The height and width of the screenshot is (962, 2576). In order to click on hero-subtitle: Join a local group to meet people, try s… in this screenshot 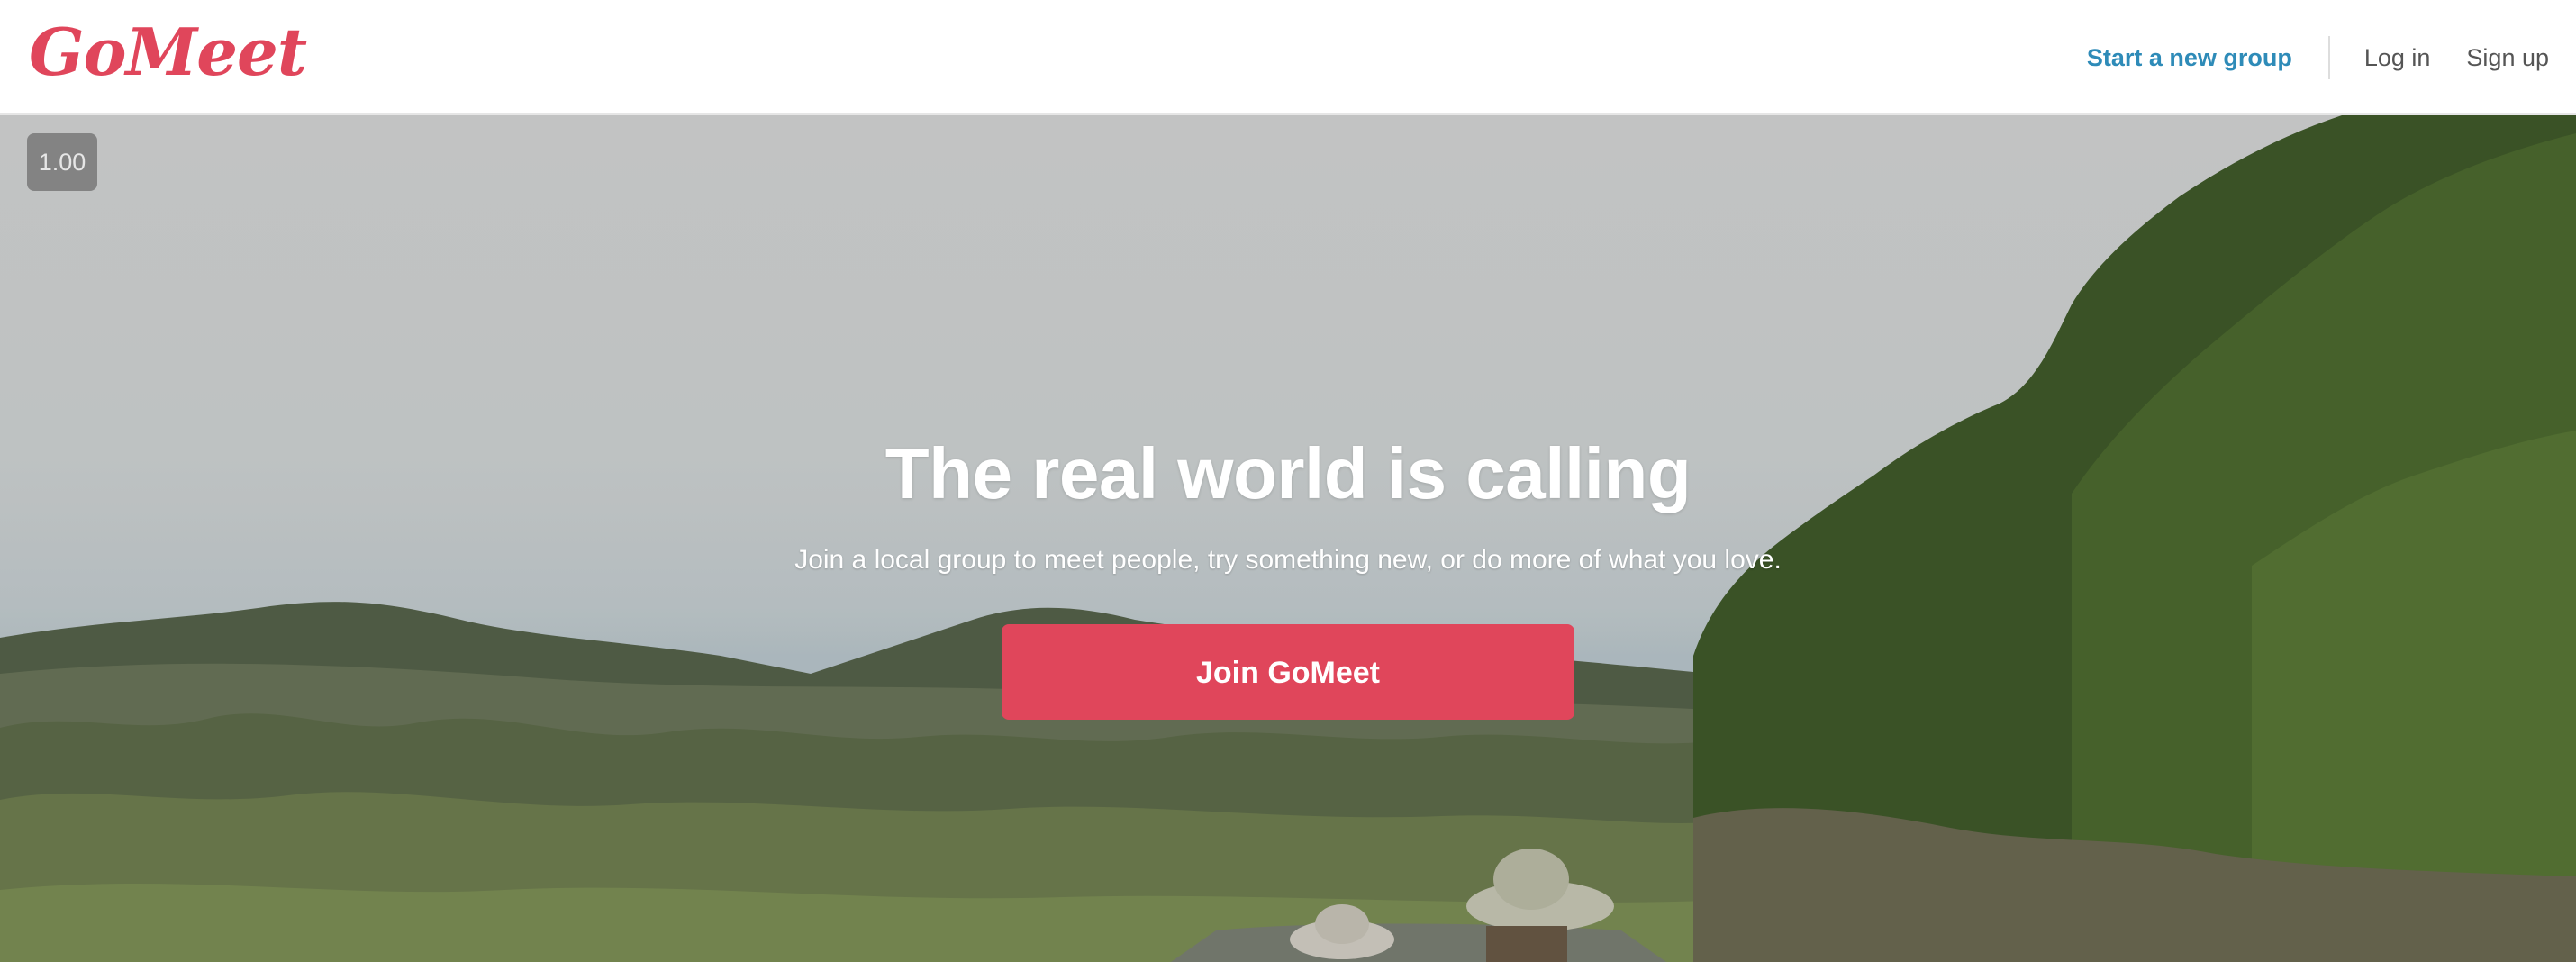, I will do `click(1288, 560)`.